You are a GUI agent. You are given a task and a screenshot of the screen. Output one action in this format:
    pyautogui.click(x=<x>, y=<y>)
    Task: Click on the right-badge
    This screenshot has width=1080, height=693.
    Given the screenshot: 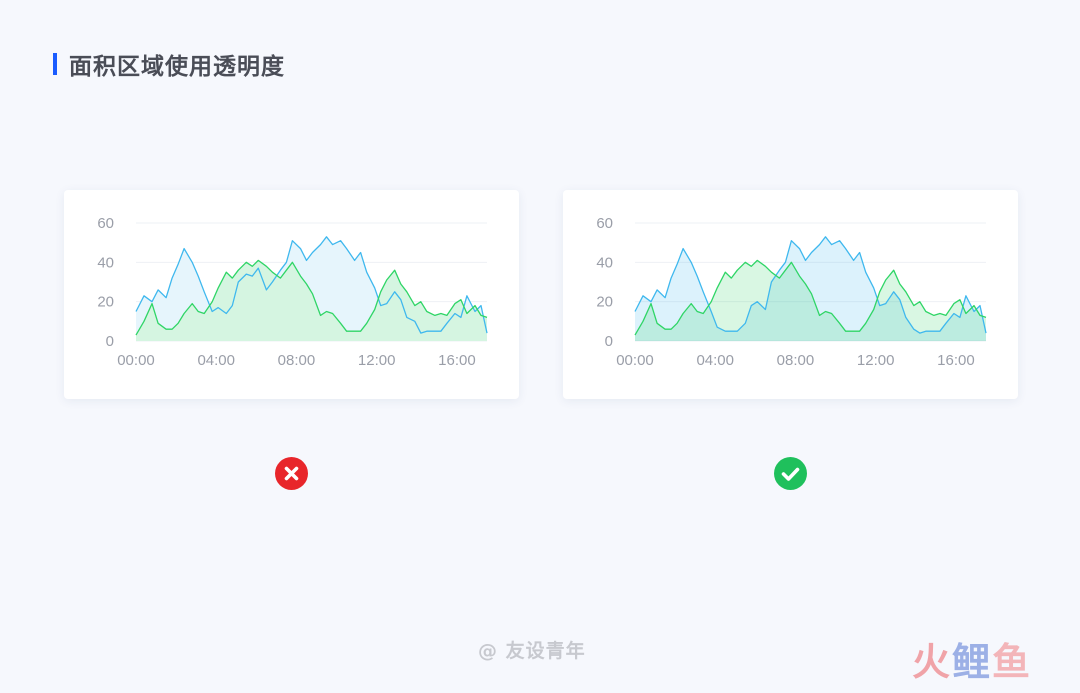 What is the action you would take?
    pyautogui.click(x=790, y=473)
    